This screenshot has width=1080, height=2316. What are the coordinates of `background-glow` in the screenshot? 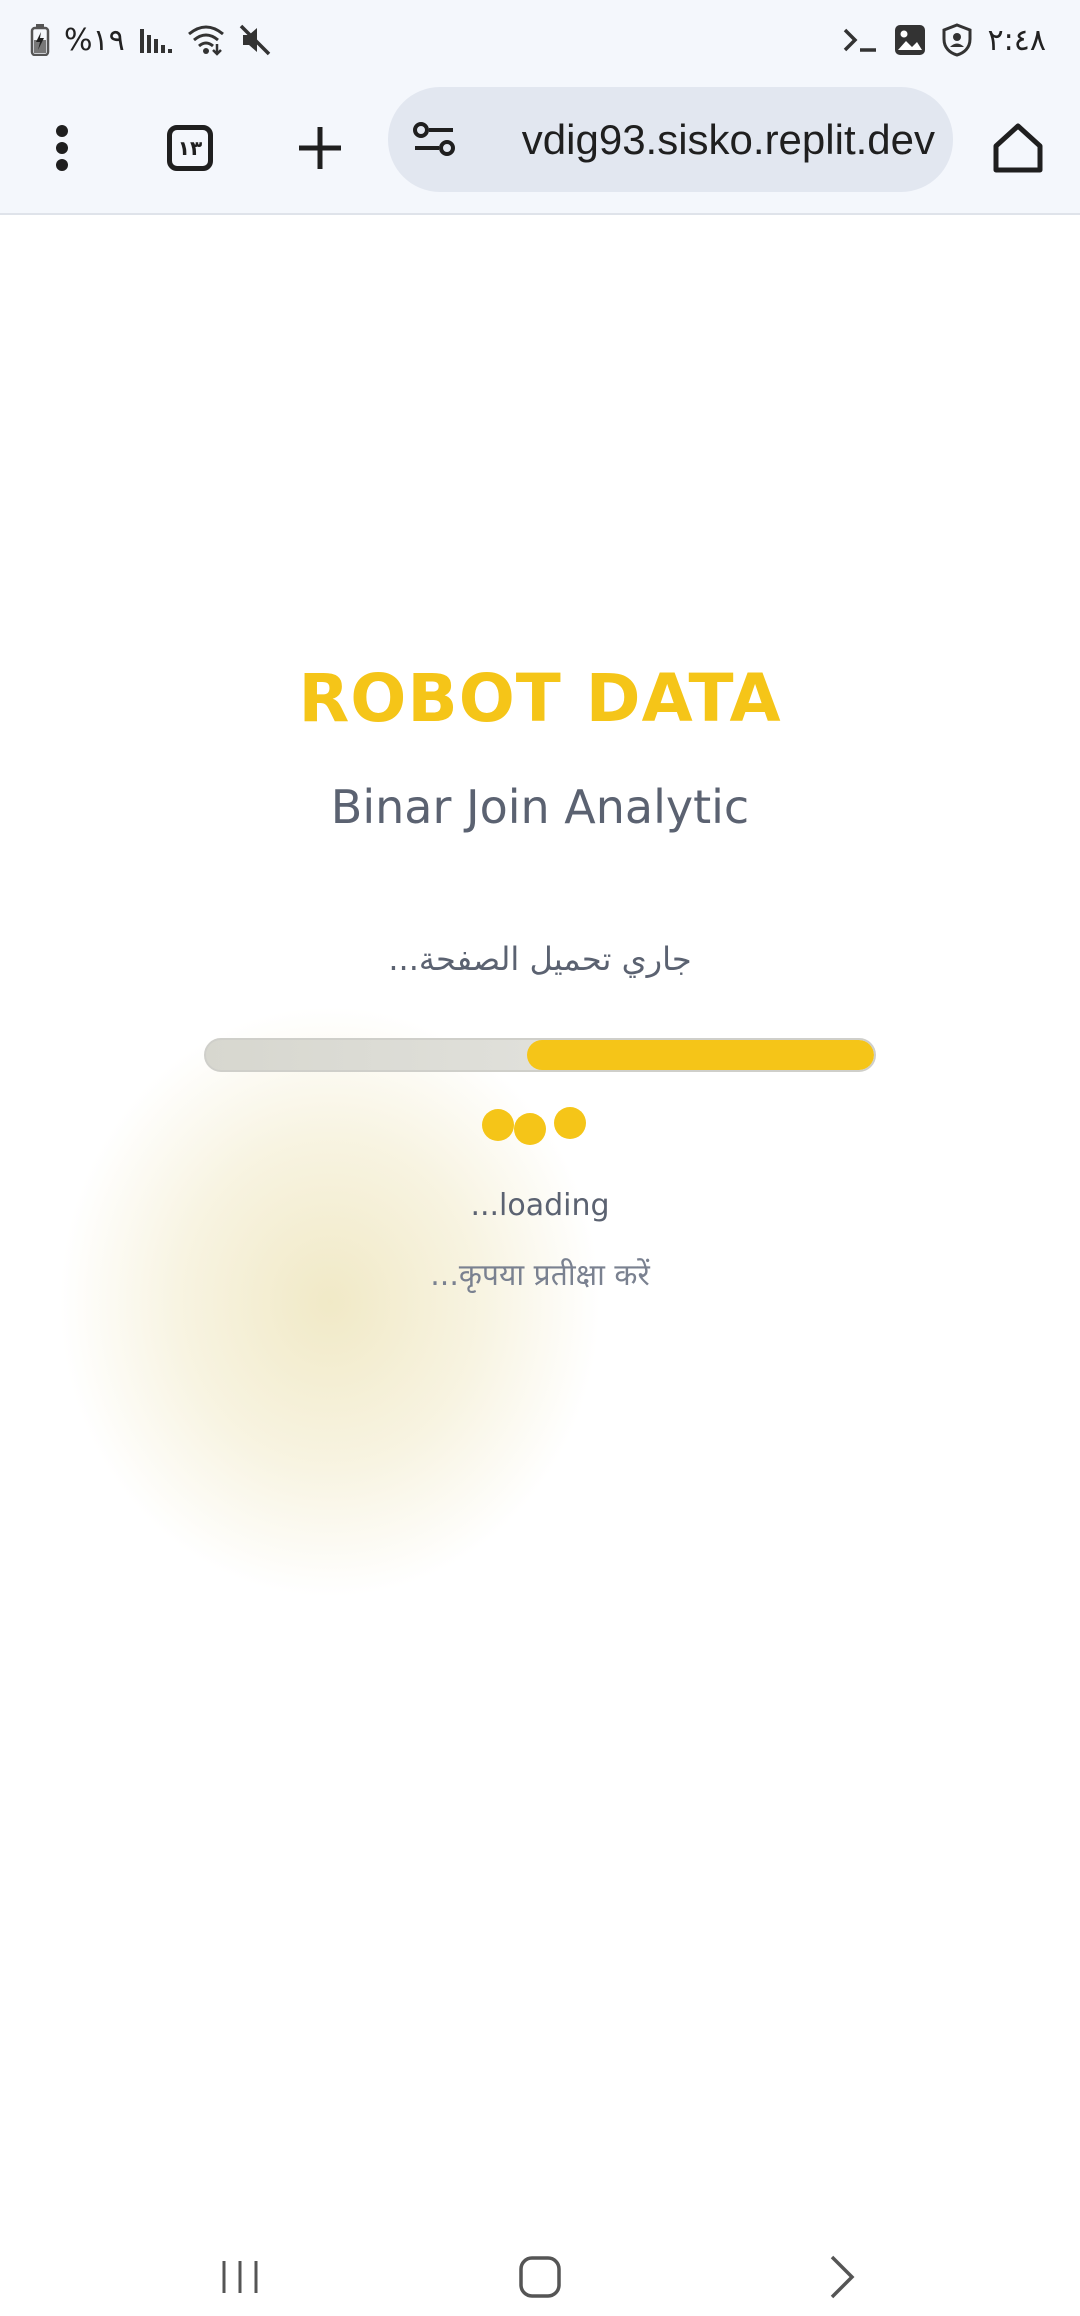 It's located at (330, 1302).